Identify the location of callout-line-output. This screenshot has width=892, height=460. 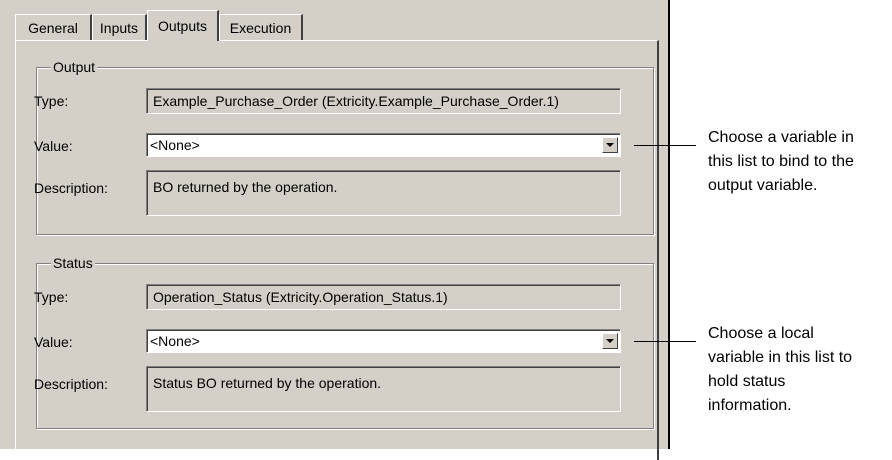
(665, 145).